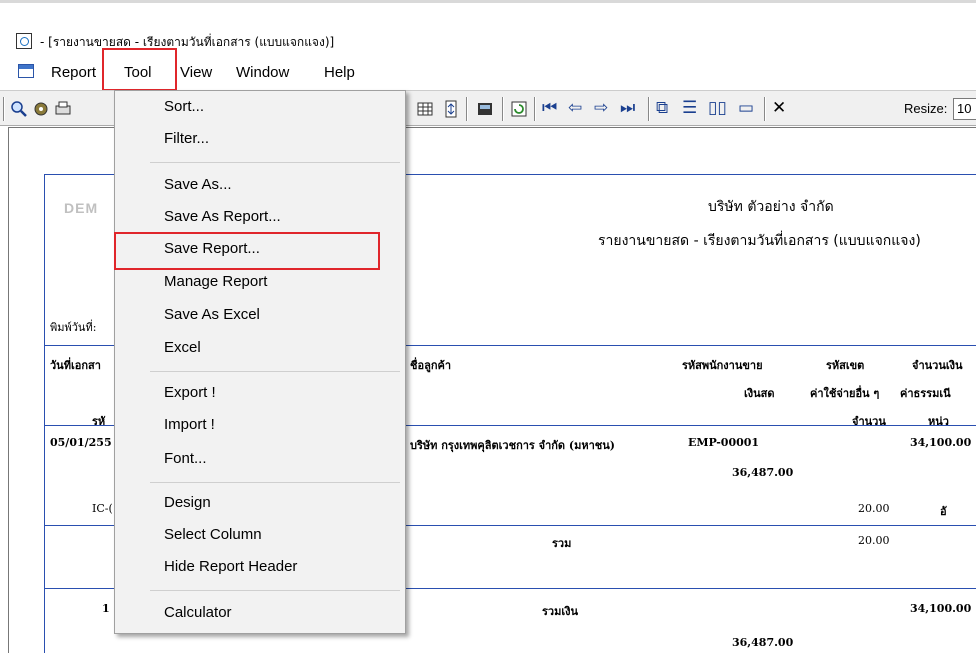 The image size is (976, 653). I want to click on tool-menu-highlight-box, so click(139, 69).